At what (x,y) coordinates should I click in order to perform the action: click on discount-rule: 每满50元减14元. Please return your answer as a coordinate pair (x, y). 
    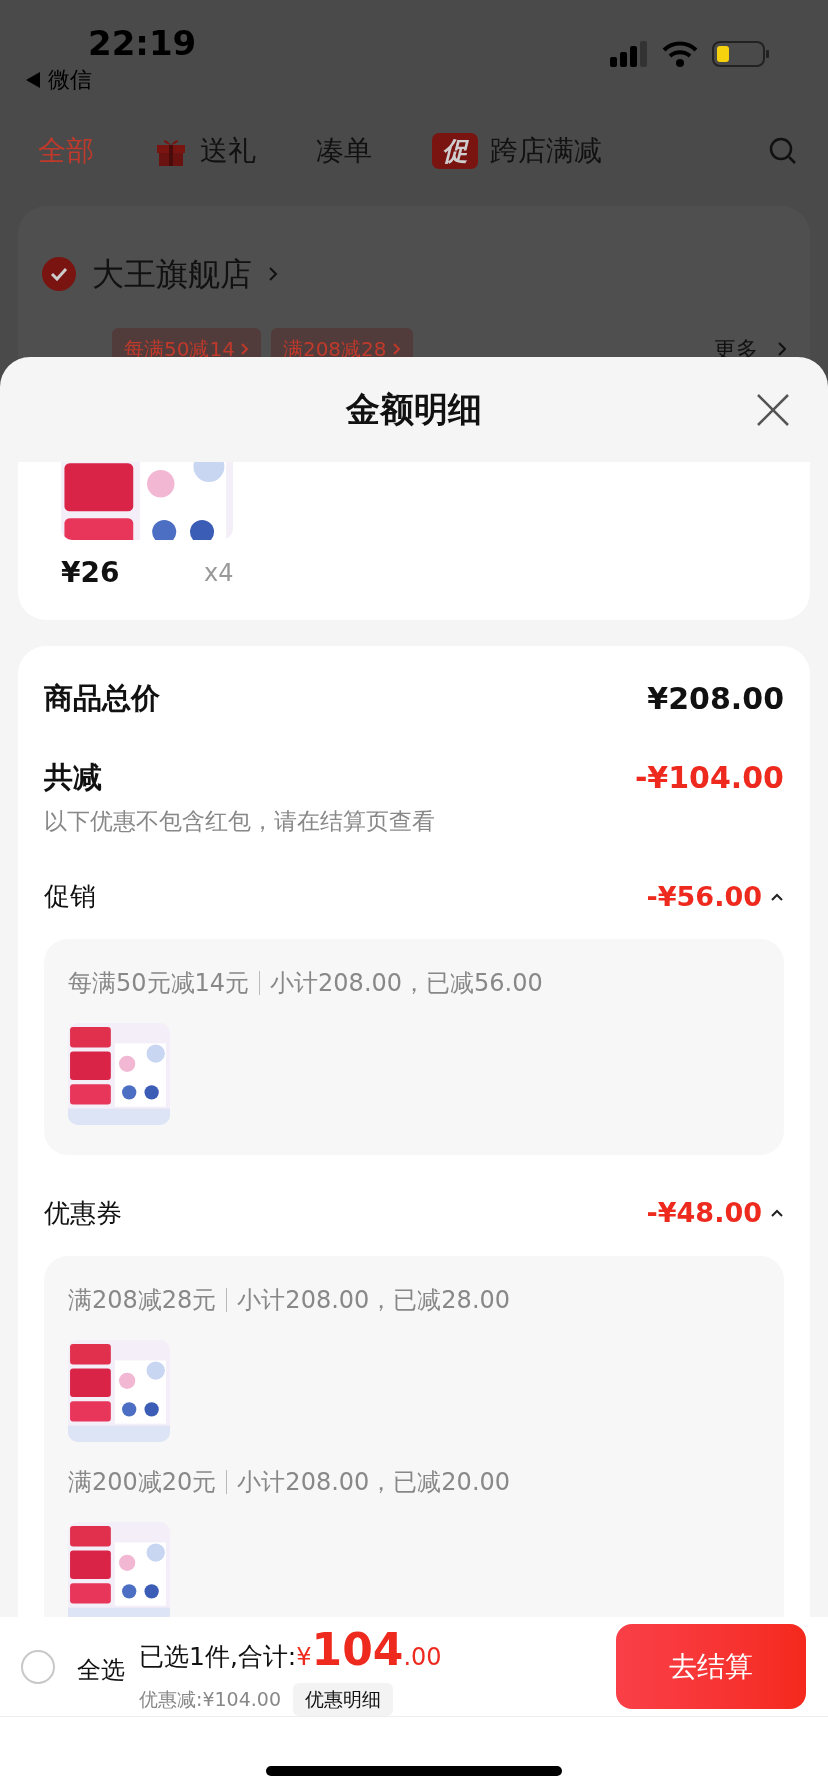
    Looking at the image, I should click on (159, 983).